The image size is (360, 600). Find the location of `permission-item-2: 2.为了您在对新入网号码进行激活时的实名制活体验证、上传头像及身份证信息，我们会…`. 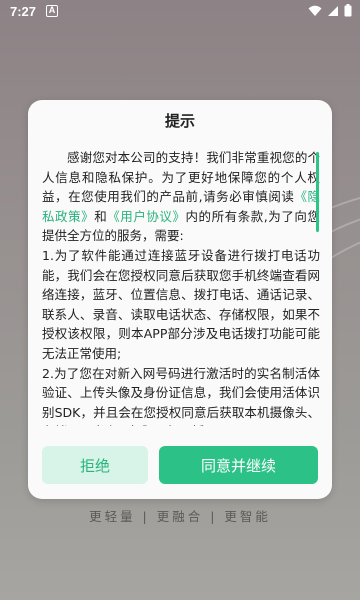

permission-item-2: 2.为了您在对新入网号码进行激活时的实名制活体验证、上传头像及身份证信息，我们会… is located at coordinates (181, 395).